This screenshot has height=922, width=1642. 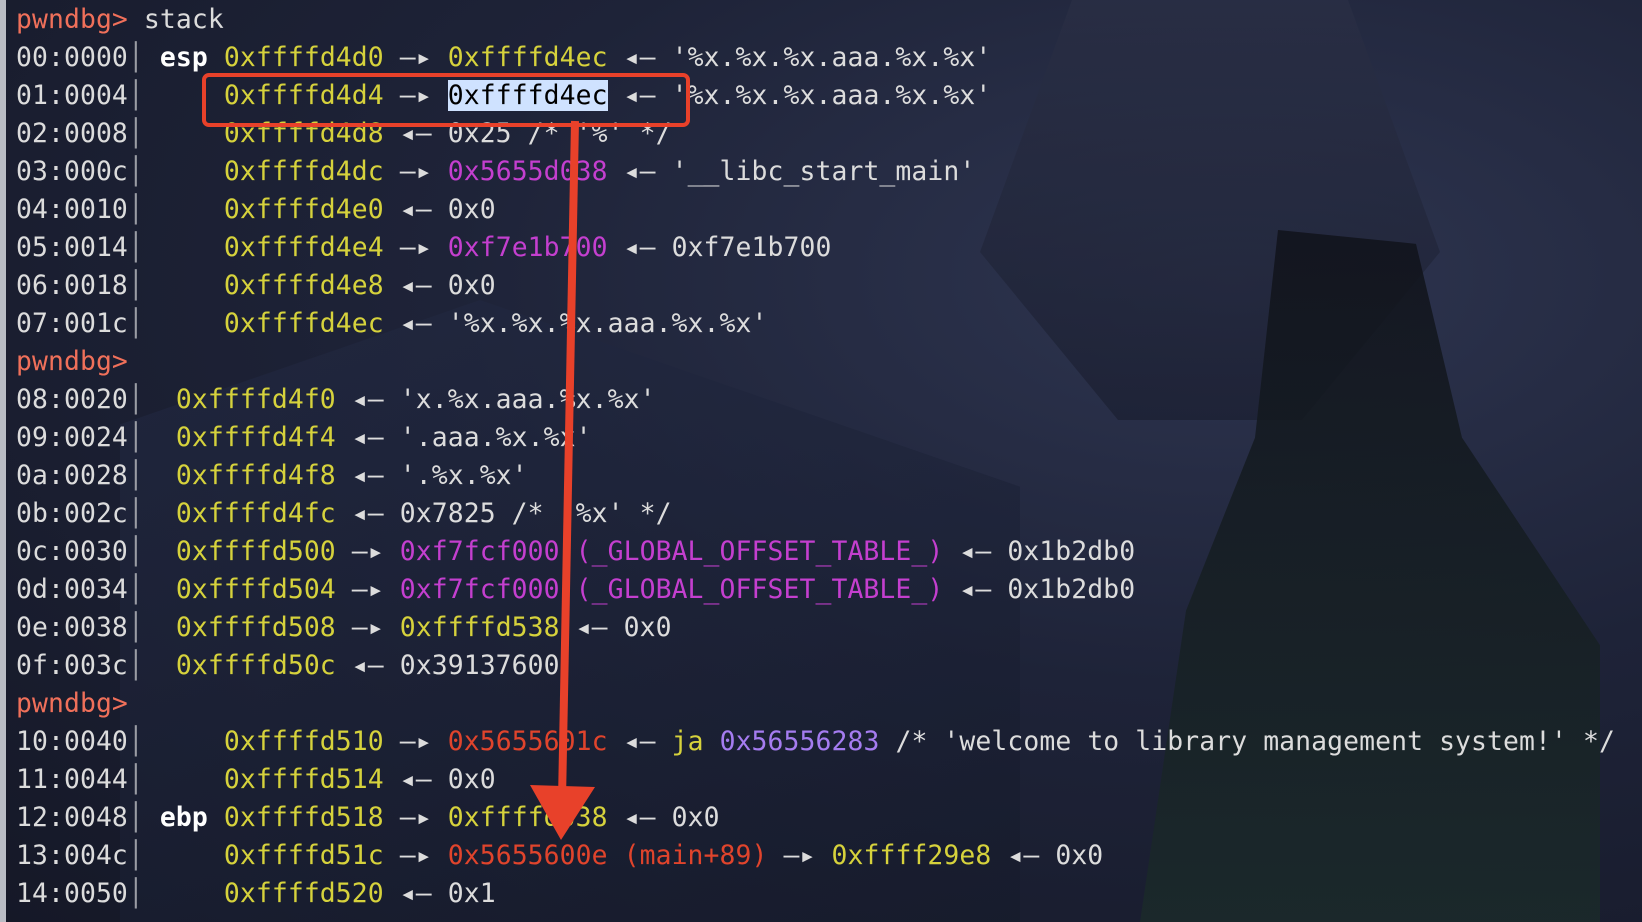 I want to click on arrow-shaft, so click(x=568, y=460).